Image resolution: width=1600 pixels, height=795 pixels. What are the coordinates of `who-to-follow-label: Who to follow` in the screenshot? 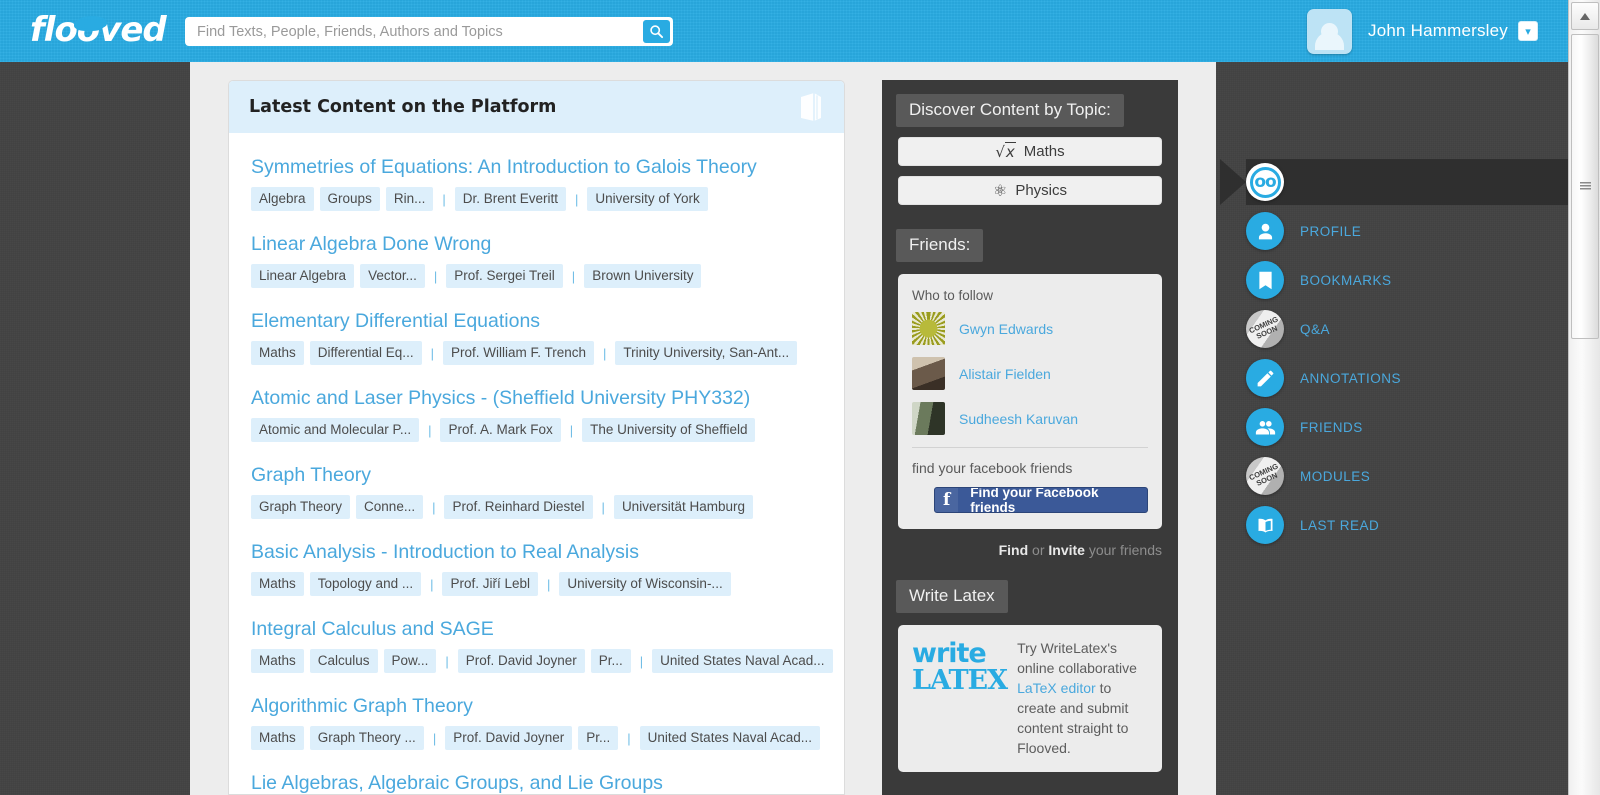 It's located at (953, 295).